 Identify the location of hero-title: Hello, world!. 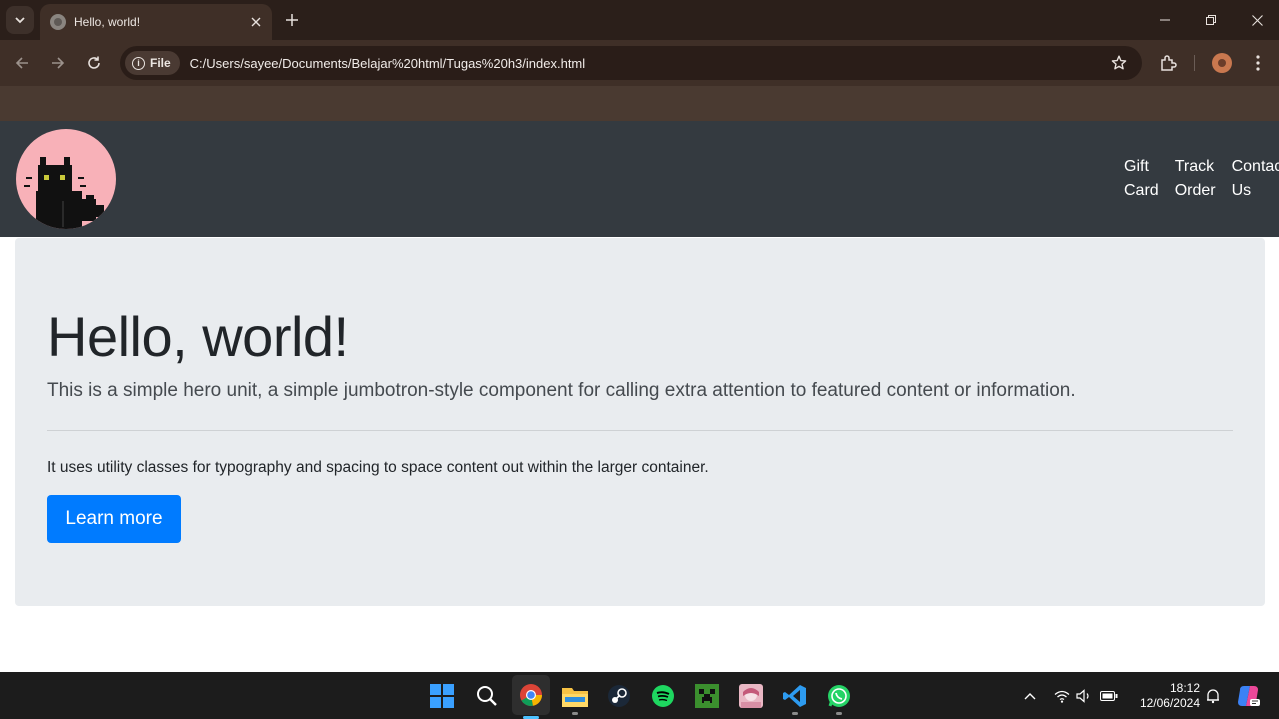
(198, 336).